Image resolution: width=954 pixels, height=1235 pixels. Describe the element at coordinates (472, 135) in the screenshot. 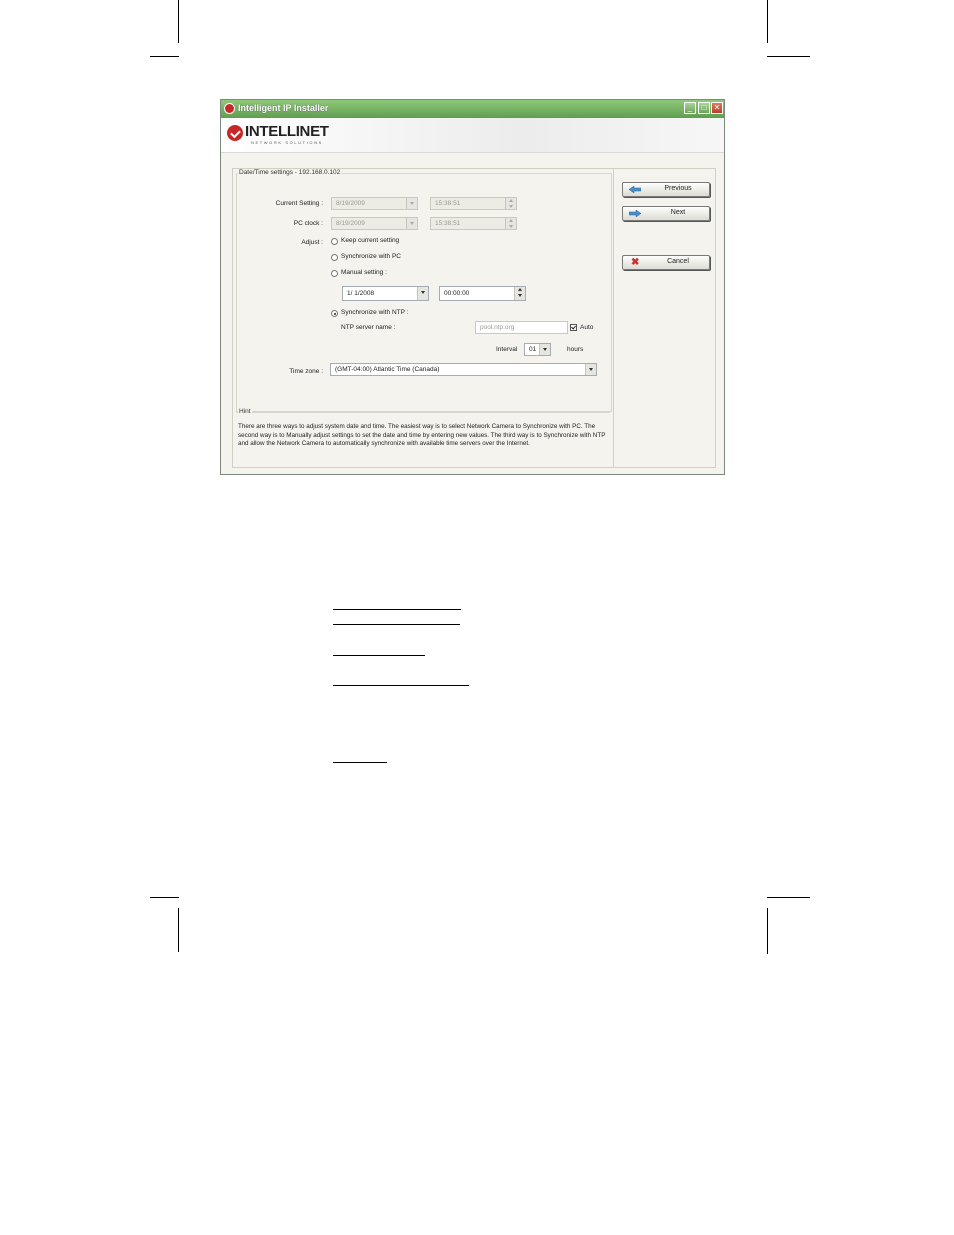

I see `logo-banner: INTELLINET NETWORK SOLUTIONS` at that location.